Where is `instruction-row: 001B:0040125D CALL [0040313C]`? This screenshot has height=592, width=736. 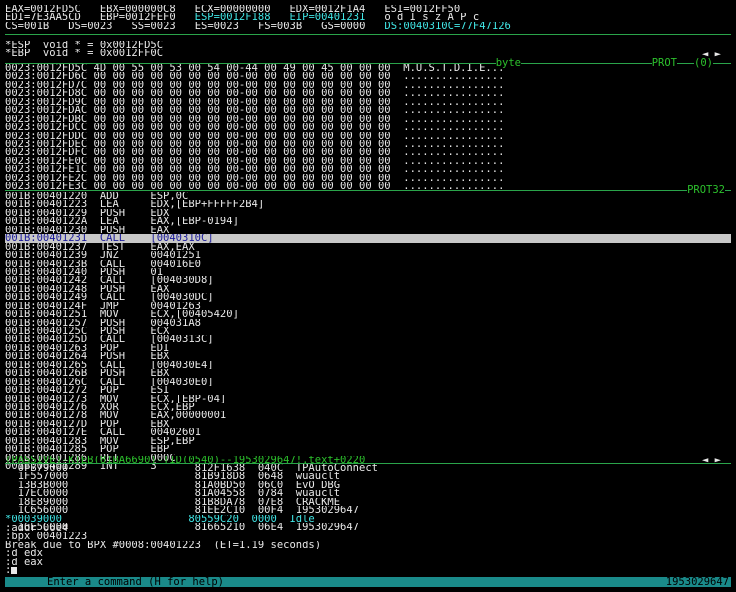 instruction-row: 001B:0040125D CALL [0040313C] is located at coordinates (368, 339).